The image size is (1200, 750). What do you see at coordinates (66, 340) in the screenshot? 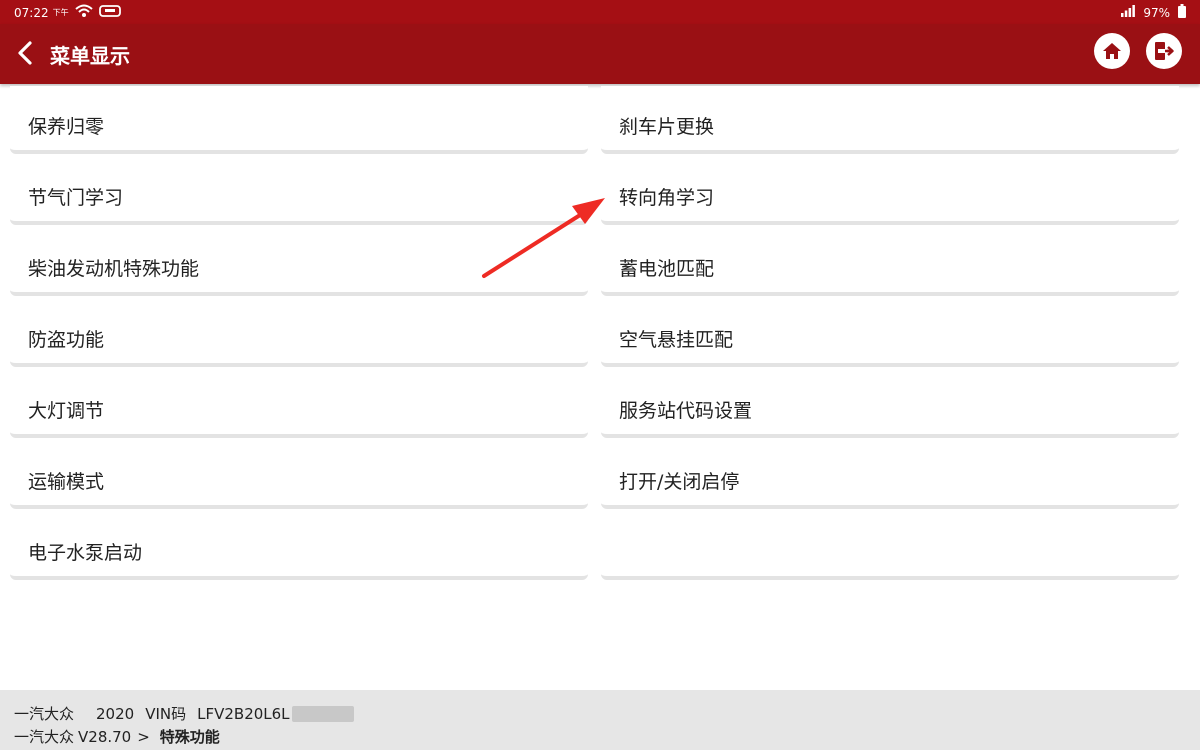
I see `menu-item-label: 防盗功能` at bounding box center [66, 340].